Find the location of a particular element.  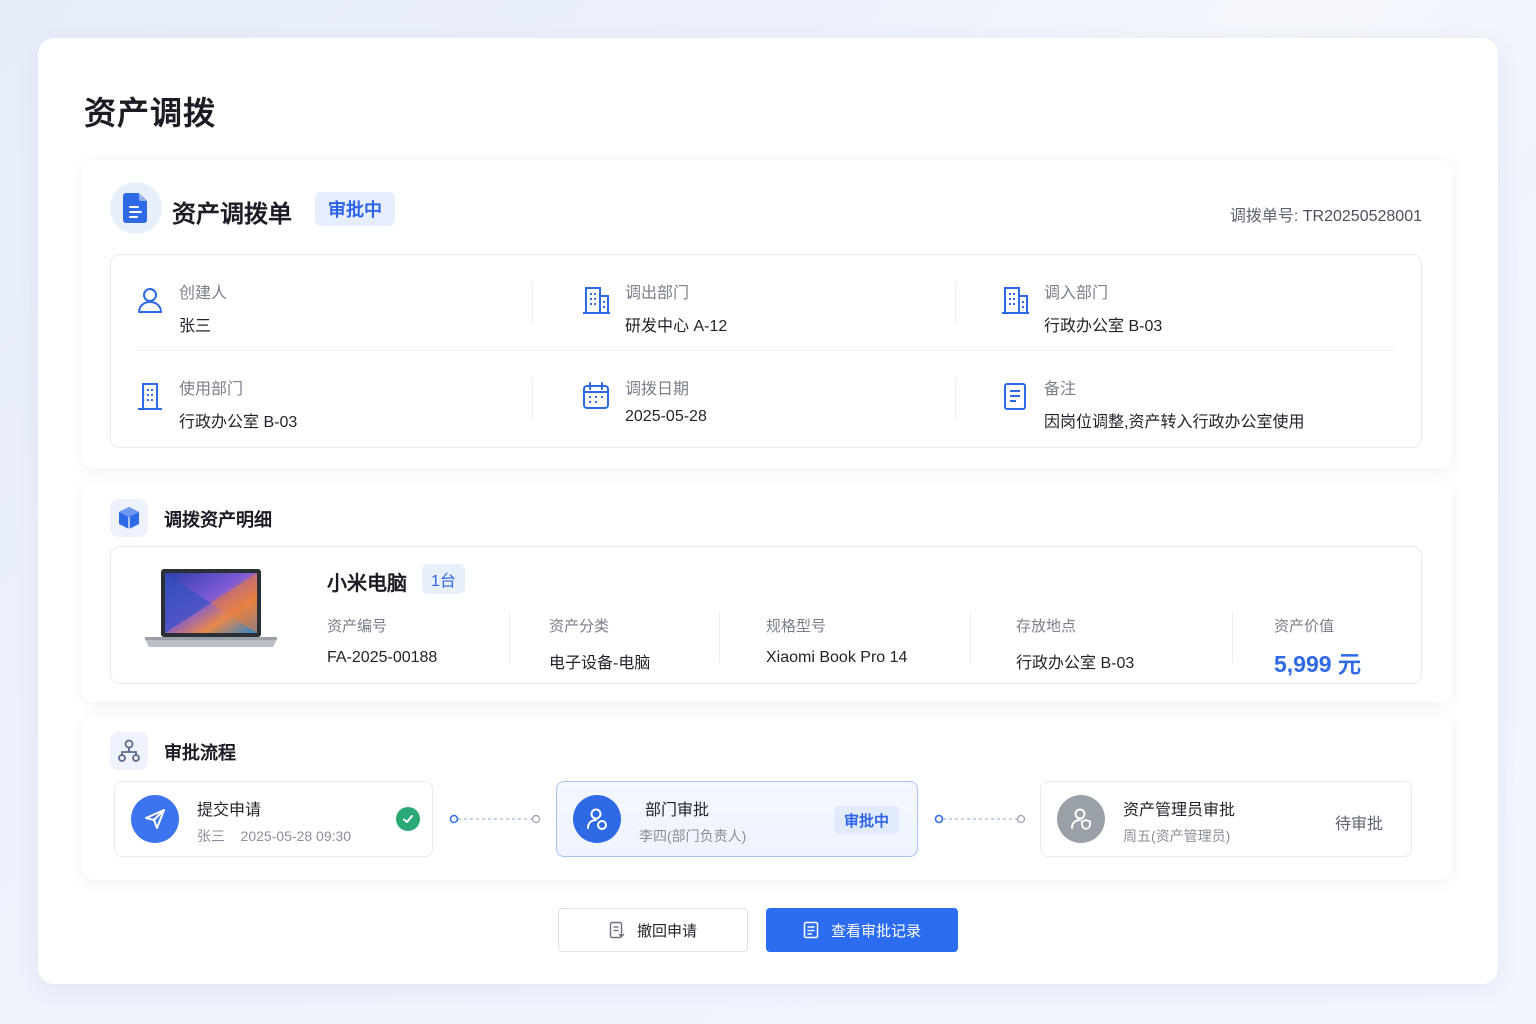

section-title: 调拨资产明细 is located at coordinates (218, 520).